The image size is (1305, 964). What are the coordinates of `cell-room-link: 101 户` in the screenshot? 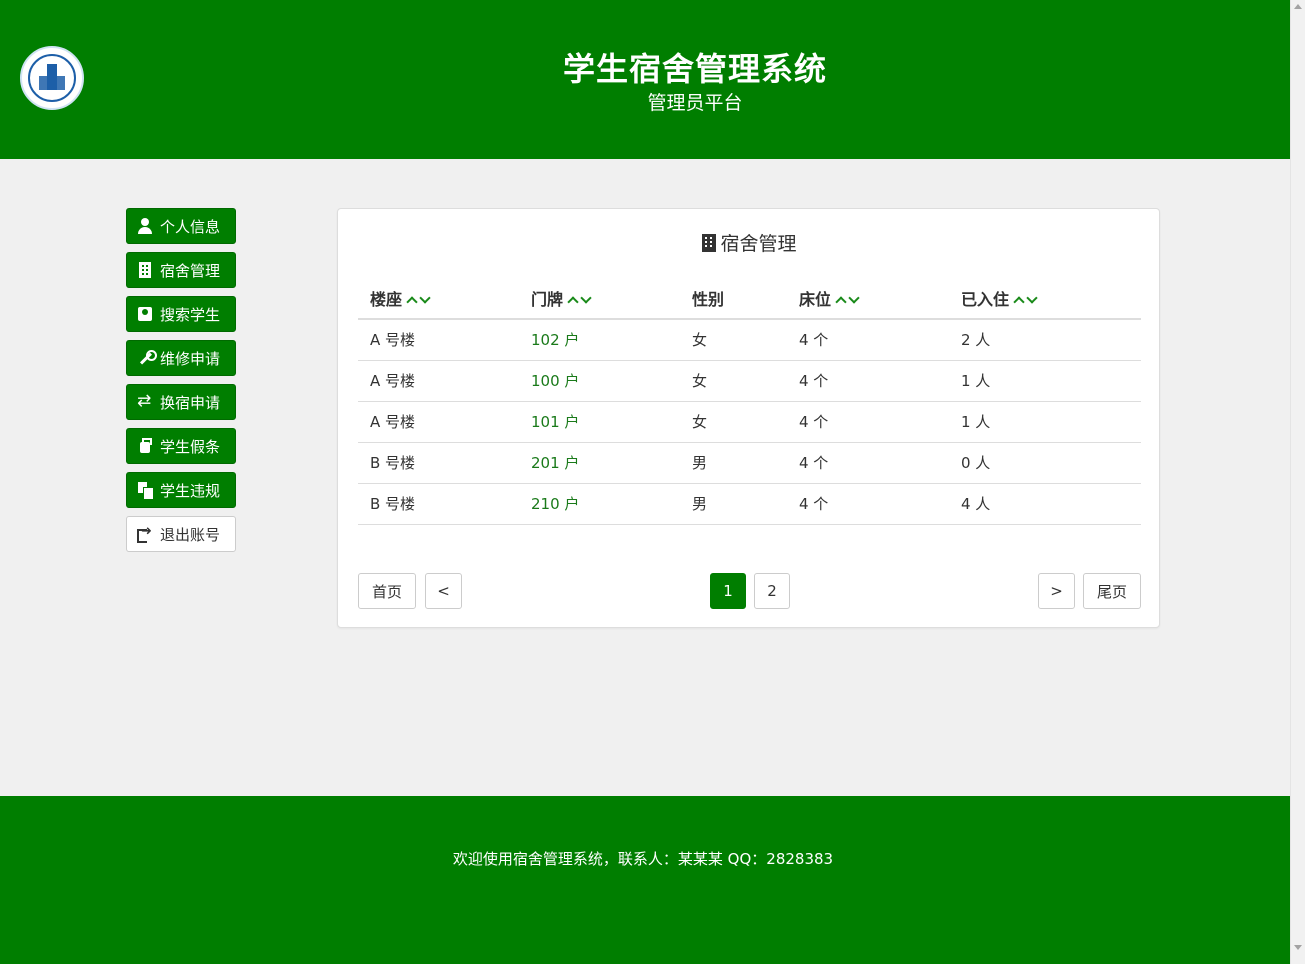 It's located at (599, 422).